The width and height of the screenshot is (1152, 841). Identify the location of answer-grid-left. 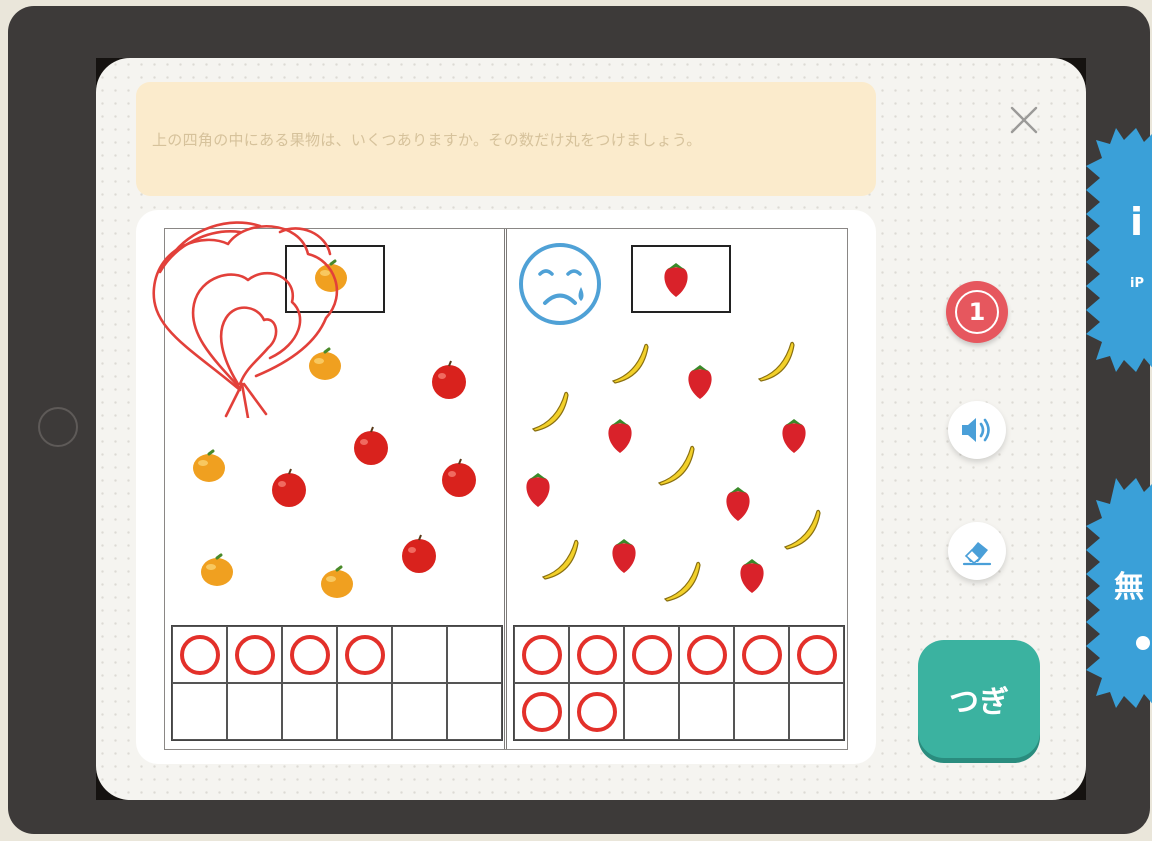
(337, 683).